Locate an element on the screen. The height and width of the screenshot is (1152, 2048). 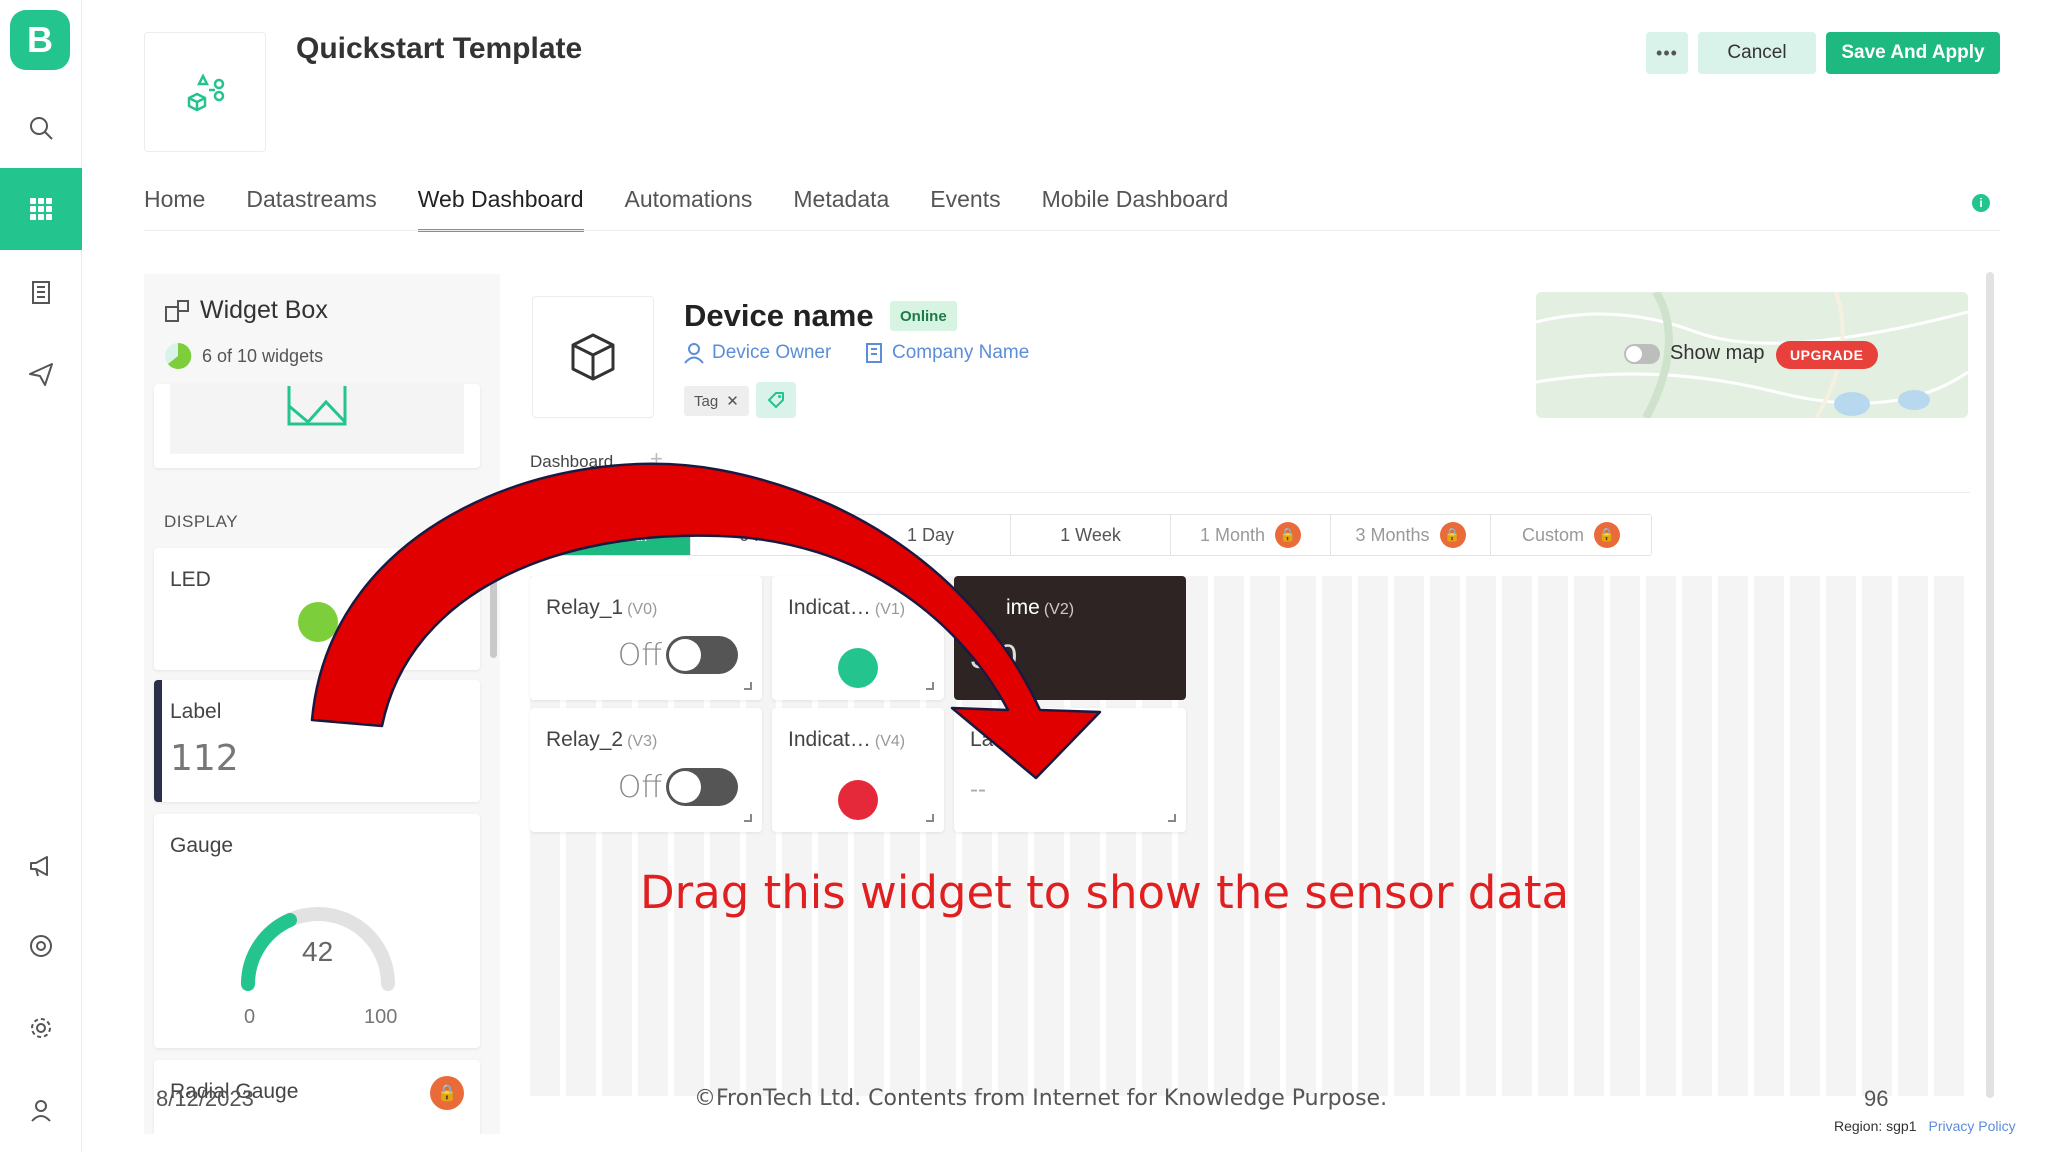
led-widget-card: LED is located at coordinates (317, 609).